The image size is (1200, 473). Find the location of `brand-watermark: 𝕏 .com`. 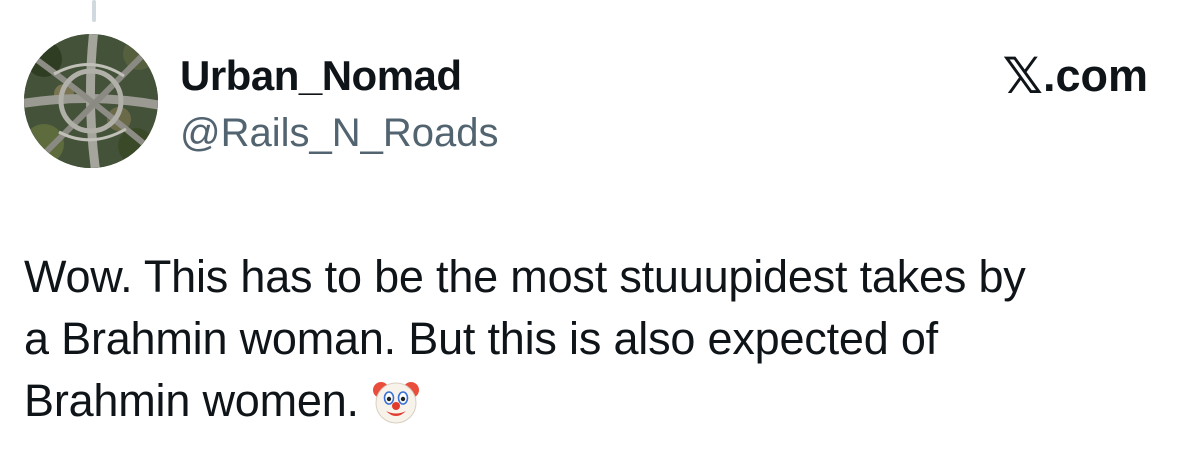

brand-watermark: 𝕏 .com is located at coordinates (1075, 76).